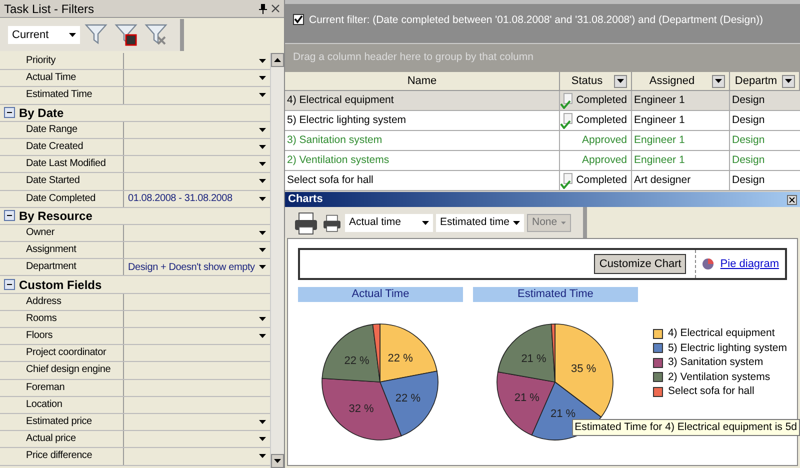 This screenshot has width=800, height=468. Describe the element at coordinates (135, 113) in the screenshot. I see `group-row: By Date` at that location.